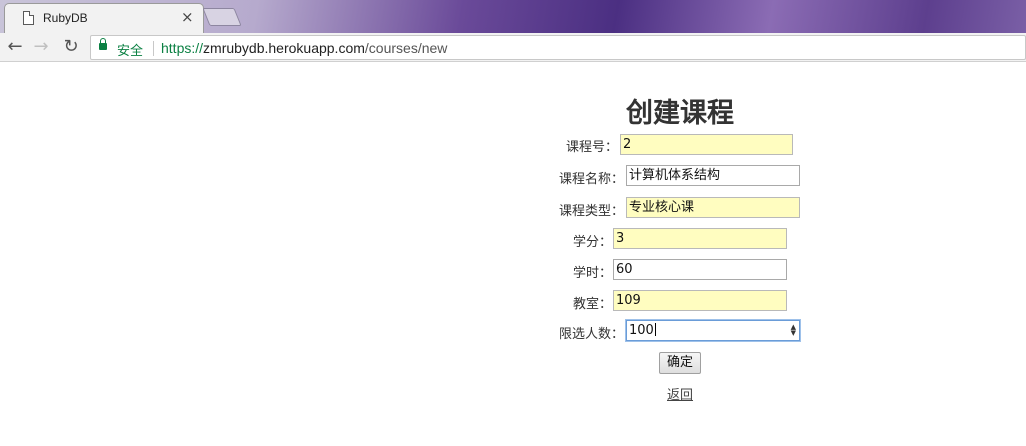 The height and width of the screenshot is (446, 1026). Describe the element at coordinates (593, 242) in the screenshot. I see `credit-label: 学分：` at that location.